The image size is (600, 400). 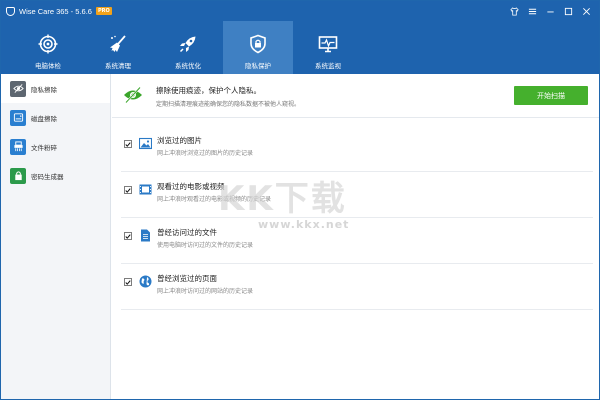 I want to click on item-description: 网上冲浪时访问过的网站的历史记录, so click(x=205, y=291).